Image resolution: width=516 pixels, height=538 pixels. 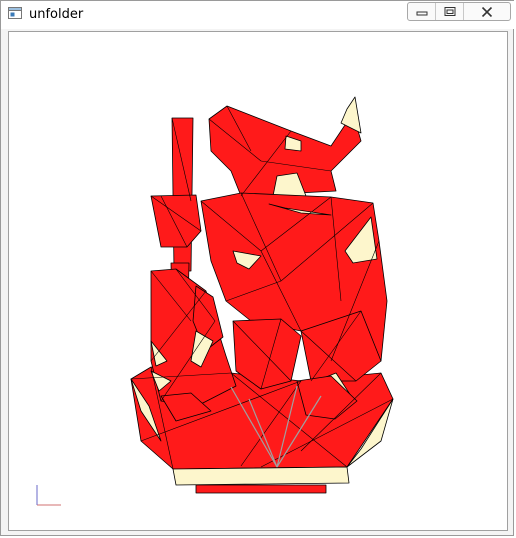 I want to click on title-bar: unfolder, so click(x=258, y=15).